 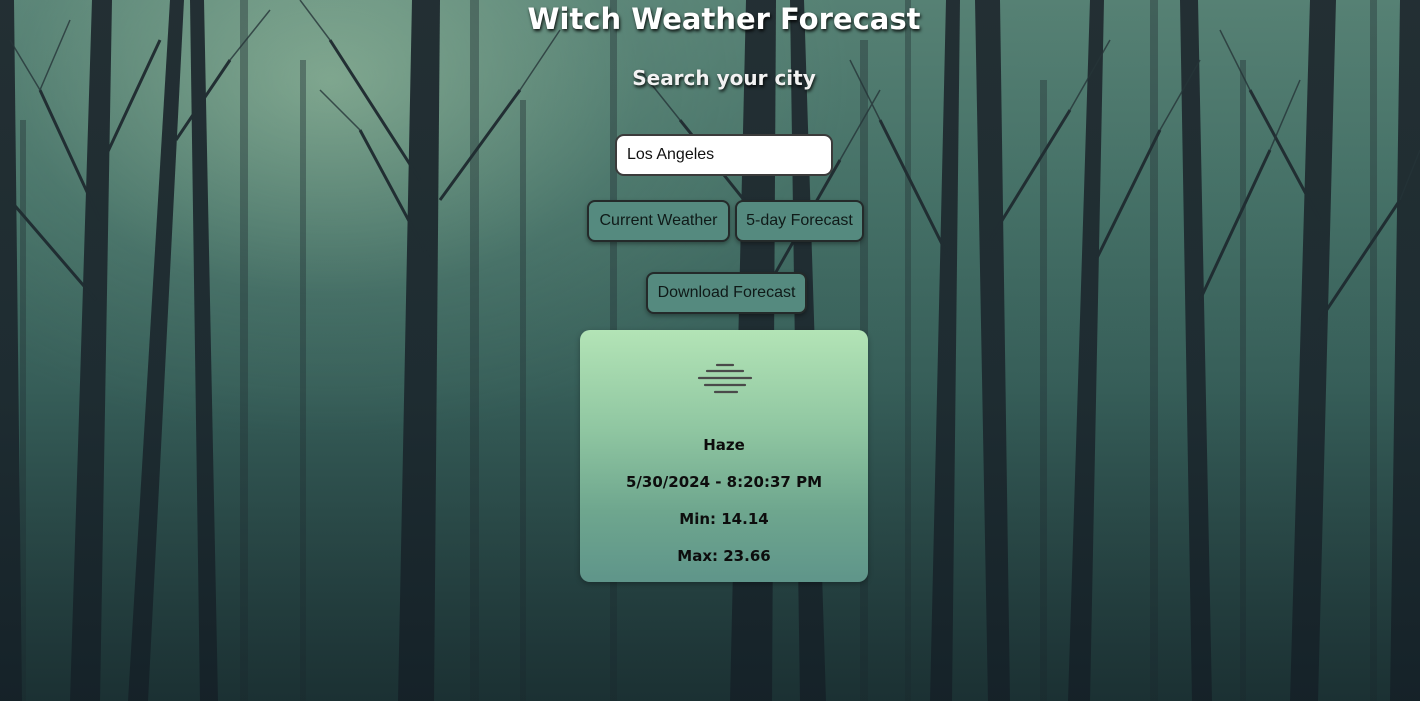 I want to click on max-temperature: Max: 23.66, so click(x=724, y=556).